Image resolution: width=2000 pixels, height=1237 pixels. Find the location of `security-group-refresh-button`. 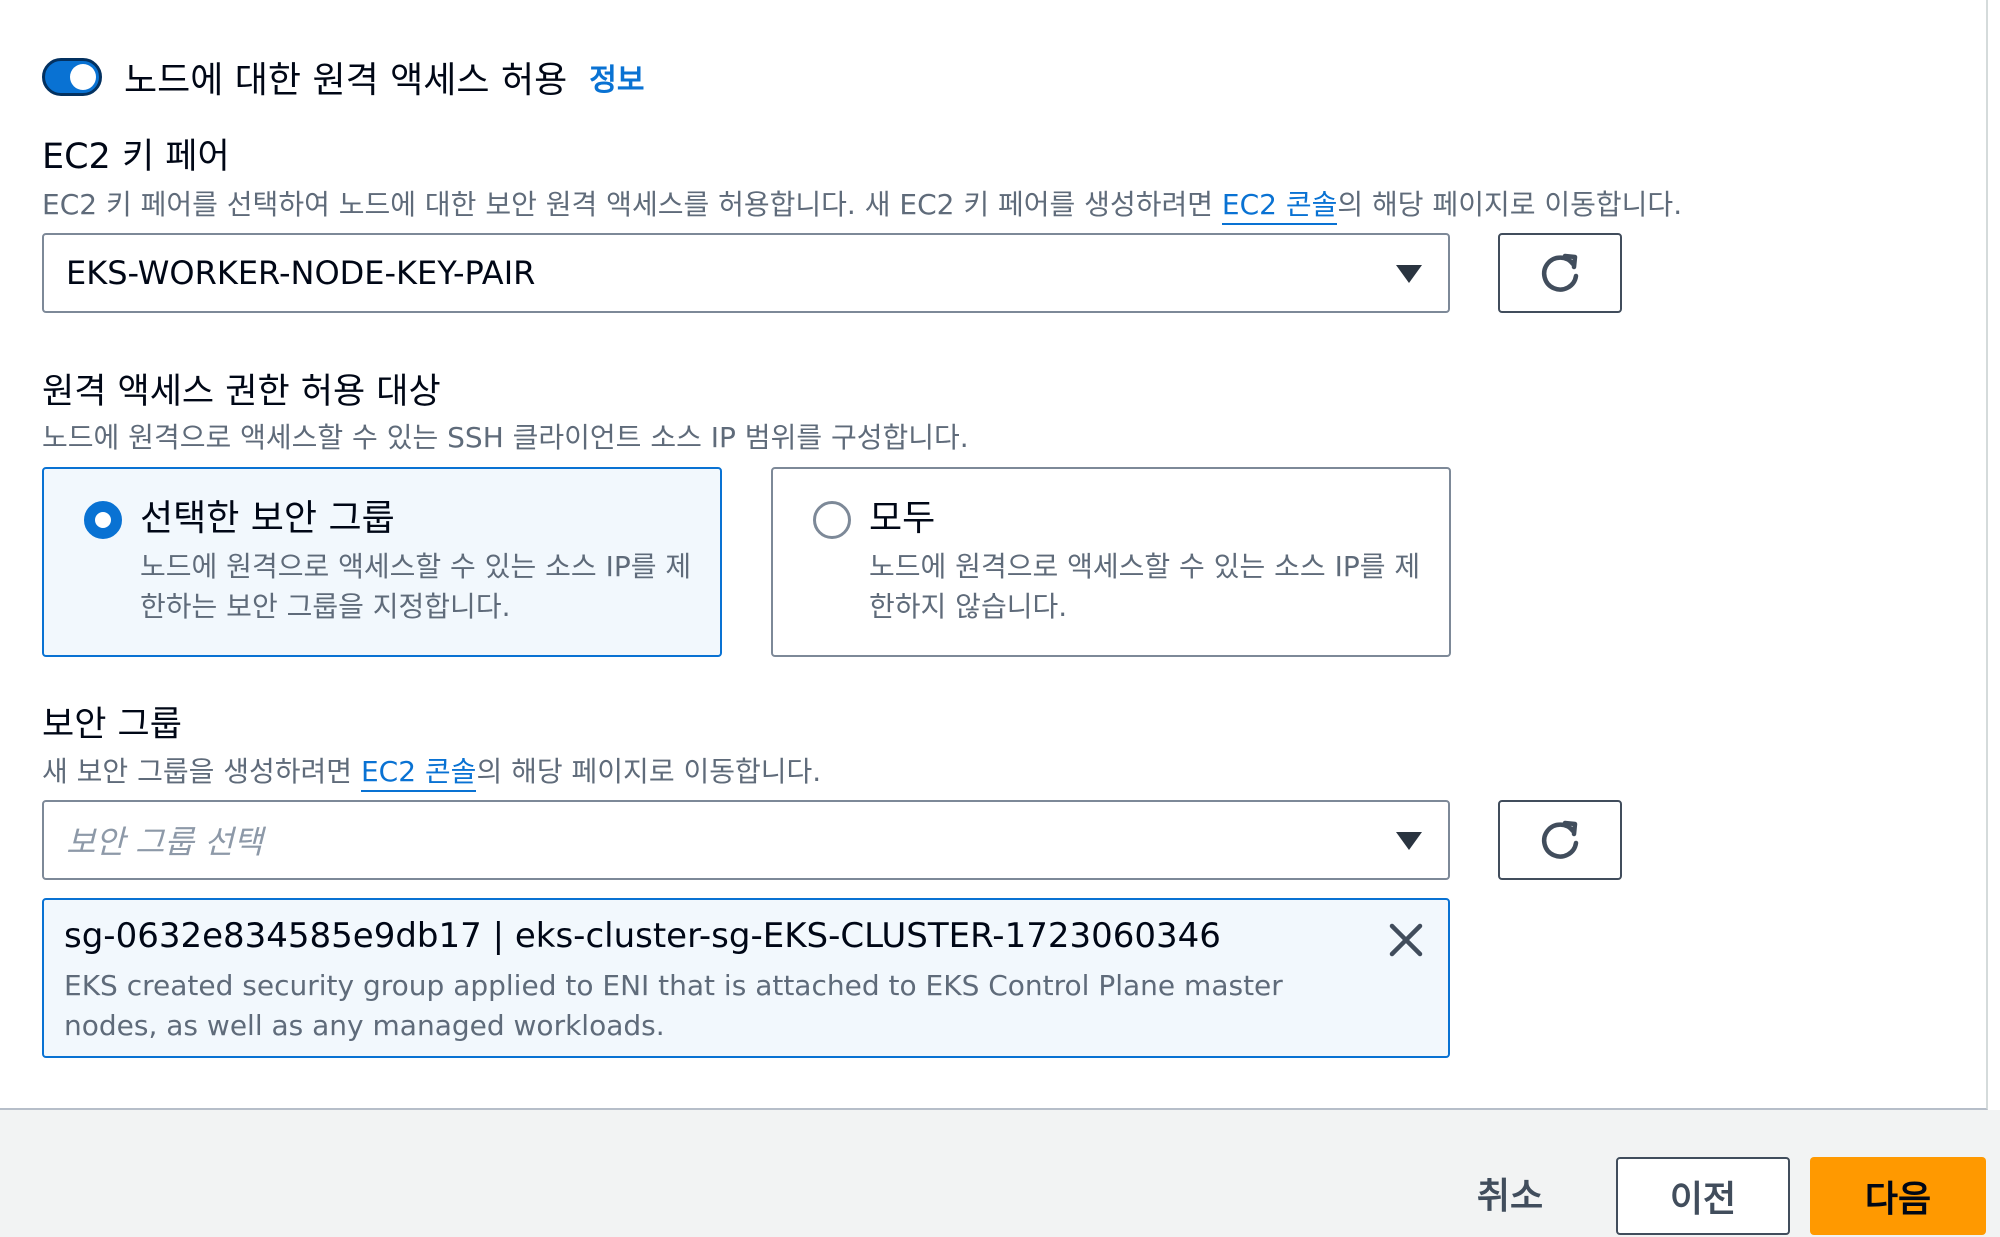

security-group-refresh-button is located at coordinates (1560, 840).